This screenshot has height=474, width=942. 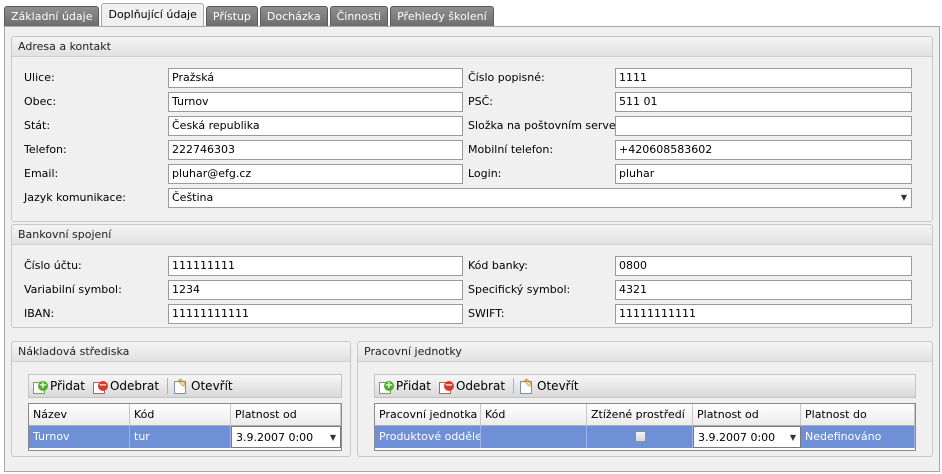 What do you see at coordinates (315, 150) in the screenshot?
I see `phone-field: 222746303` at bounding box center [315, 150].